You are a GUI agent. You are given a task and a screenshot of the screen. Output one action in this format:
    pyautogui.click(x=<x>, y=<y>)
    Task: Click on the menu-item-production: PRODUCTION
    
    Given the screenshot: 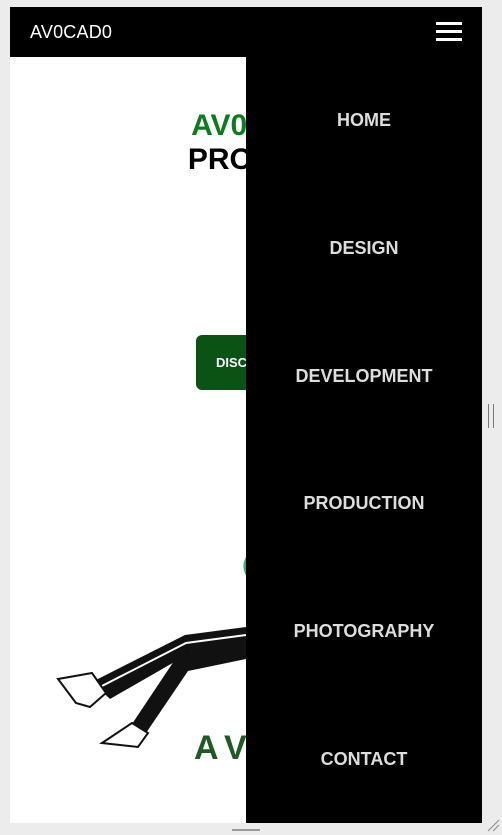 What is the action you would take?
    pyautogui.click(x=364, y=503)
    